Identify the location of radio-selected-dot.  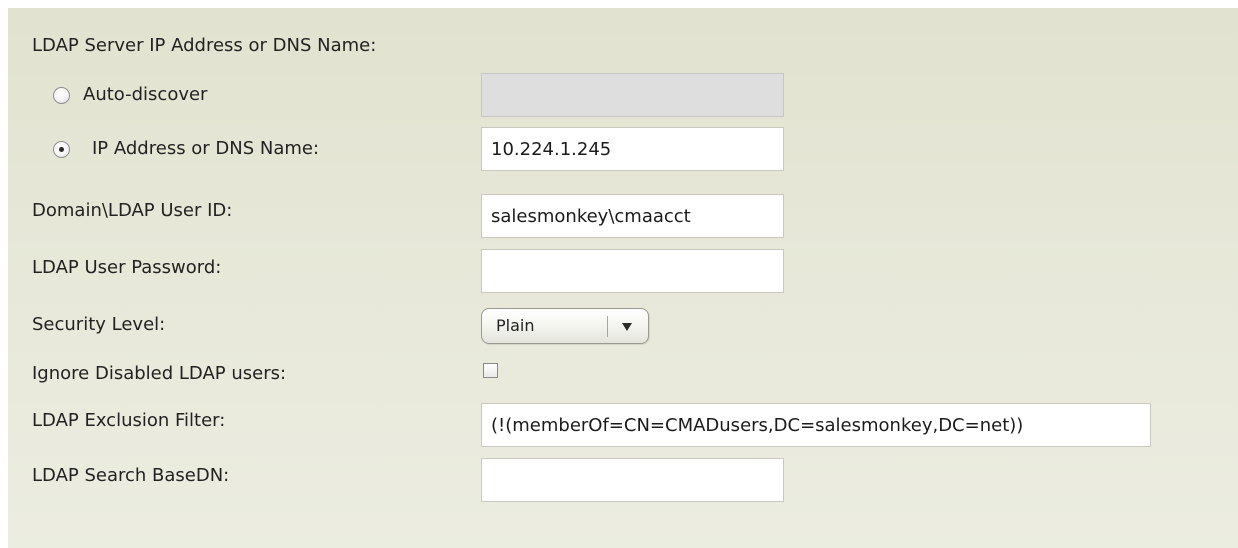
(61, 149).